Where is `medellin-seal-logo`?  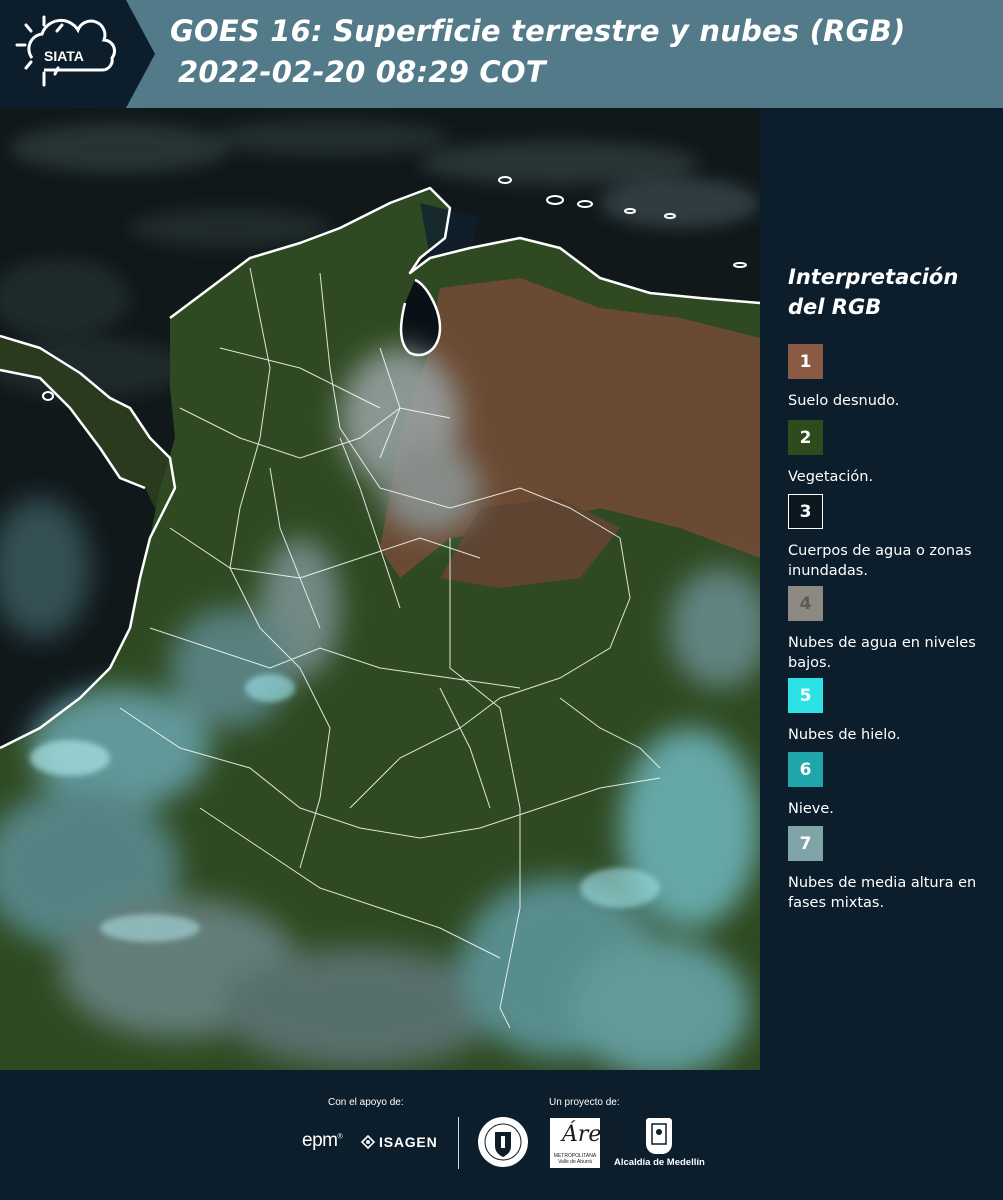
medellin-seal-logo is located at coordinates (503, 1144).